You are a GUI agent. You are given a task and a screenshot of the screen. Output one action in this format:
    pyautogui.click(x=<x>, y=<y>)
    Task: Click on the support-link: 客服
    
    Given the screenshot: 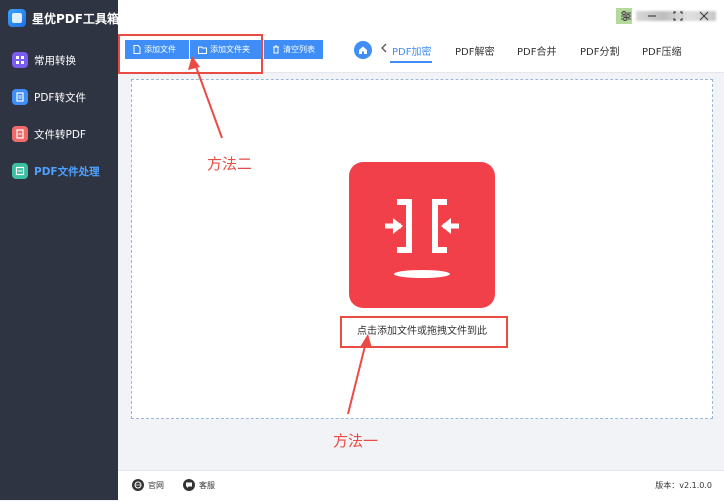 What is the action you would take?
    pyautogui.click(x=199, y=485)
    